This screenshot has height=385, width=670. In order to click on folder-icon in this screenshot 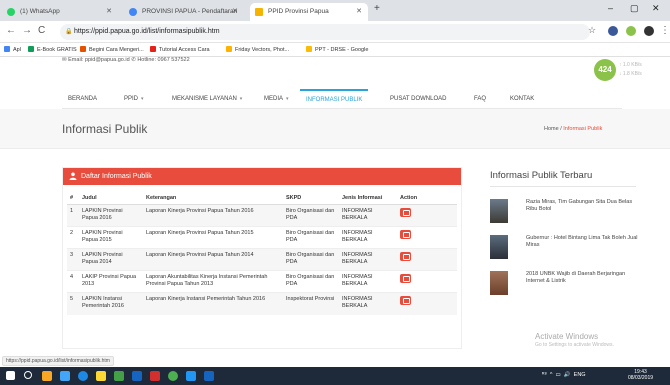, I will do `click(101, 376)`.